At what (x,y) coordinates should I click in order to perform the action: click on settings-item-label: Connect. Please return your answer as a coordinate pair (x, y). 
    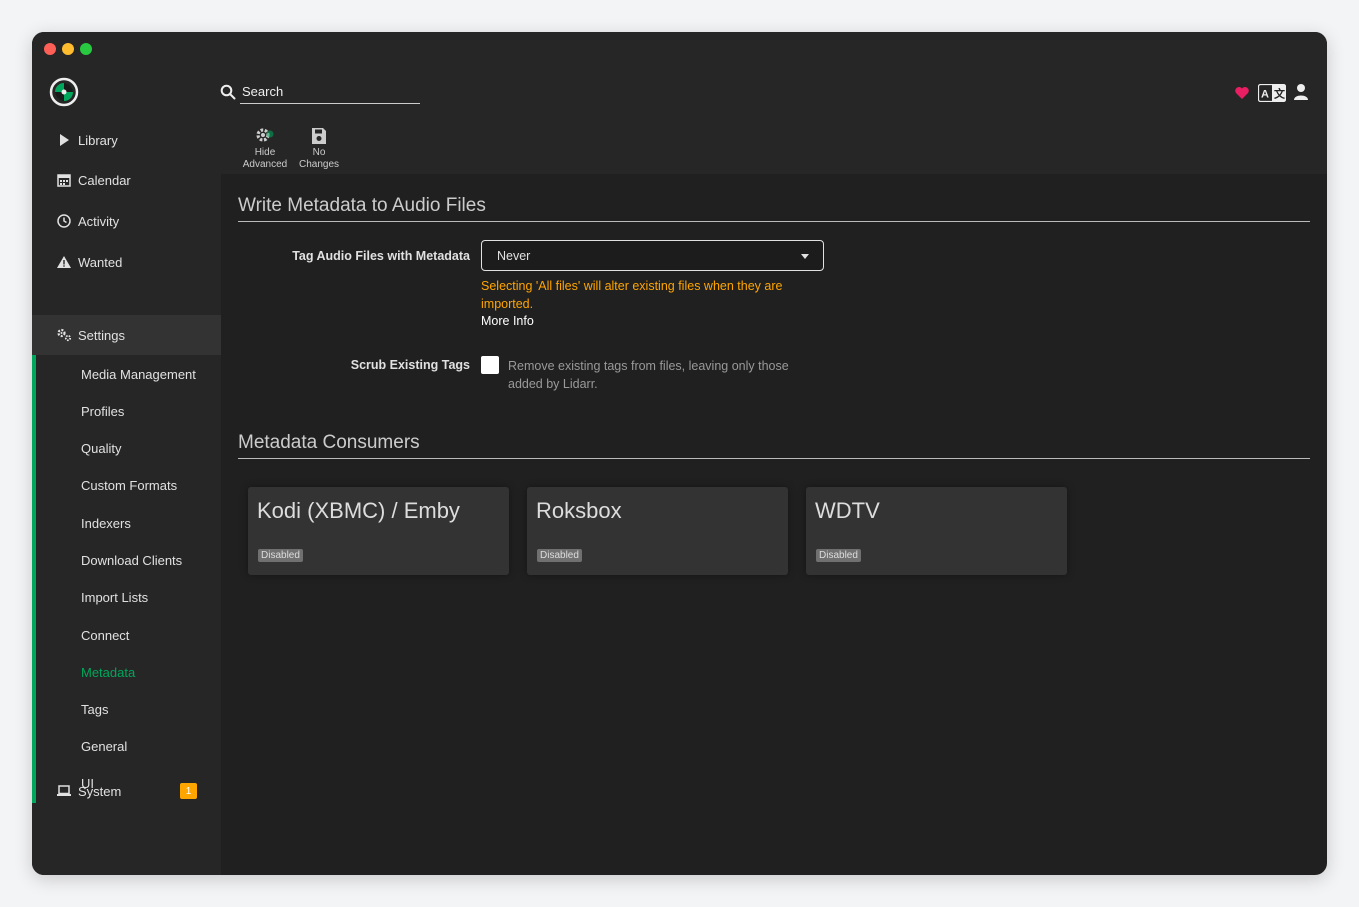
    Looking at the image, I should click on (105, 635).